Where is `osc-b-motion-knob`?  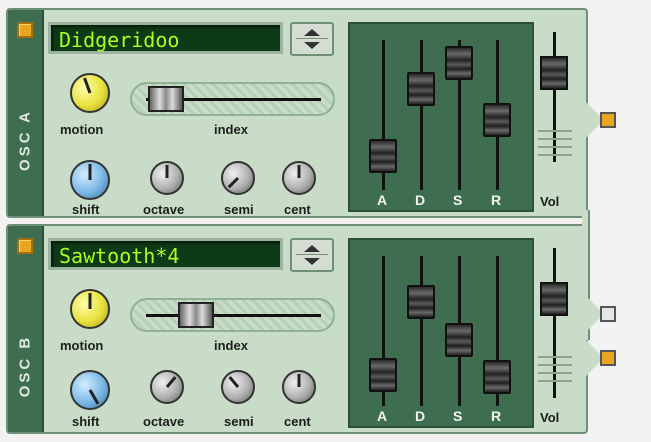 osc-b-motion-knob is located at coordinates (90, 309).